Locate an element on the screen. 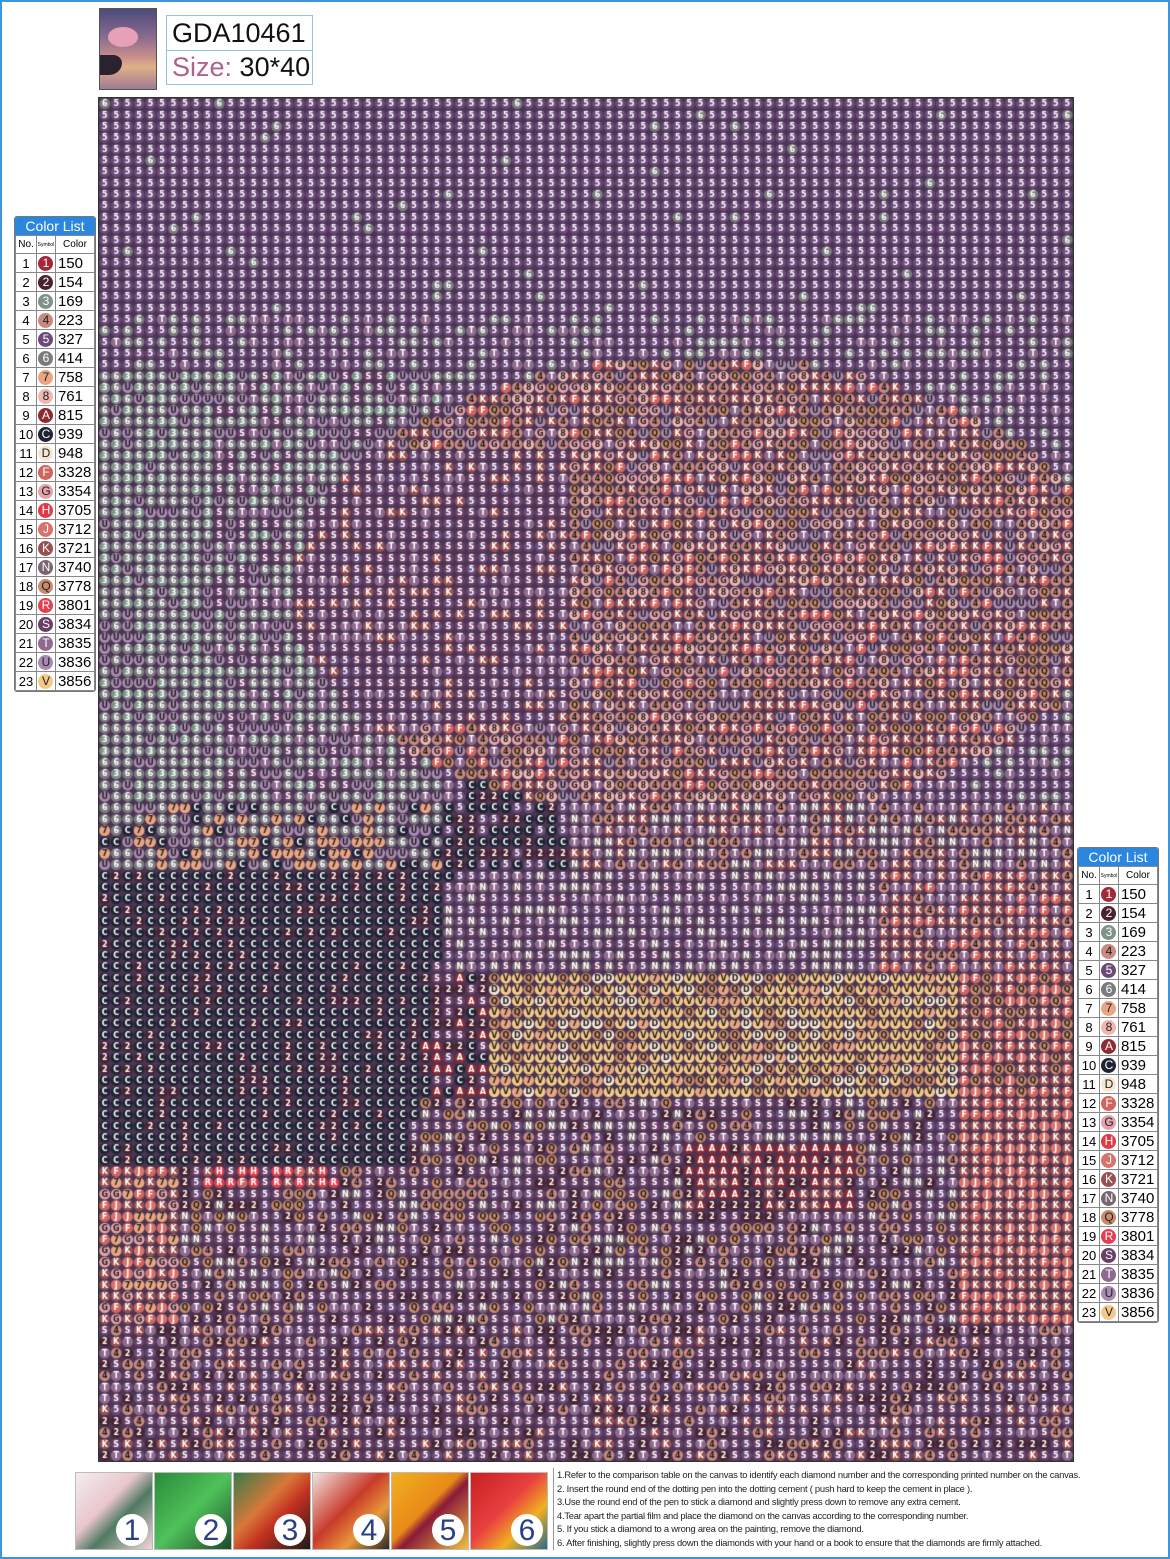 The image size is (1170, 1559). step-number: 4 is located at coordinates (369, 1530).